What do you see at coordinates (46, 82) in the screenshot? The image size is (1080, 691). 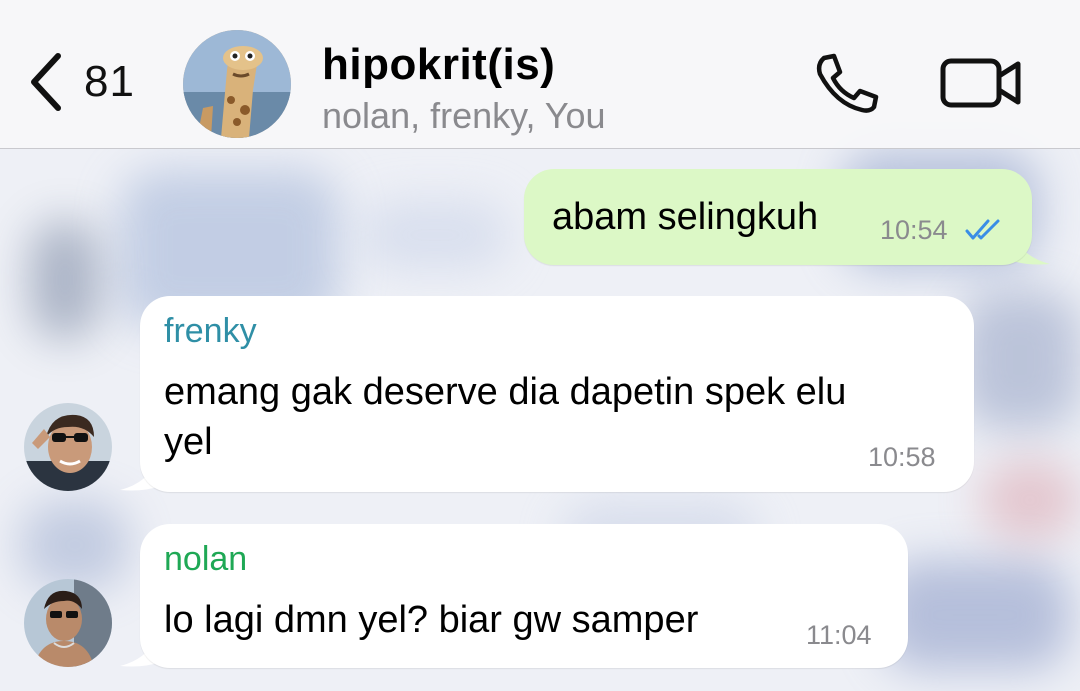 I see `chevron-left-icon` at bounding box center [46, 82].